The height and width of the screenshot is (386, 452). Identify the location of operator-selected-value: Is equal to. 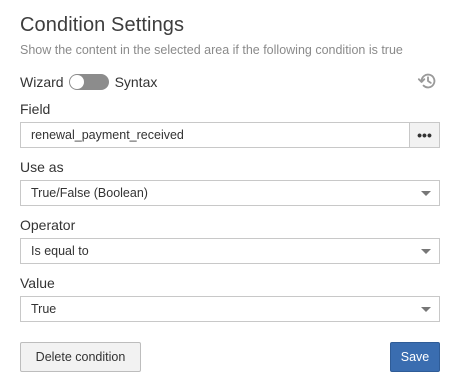
(60, 251).